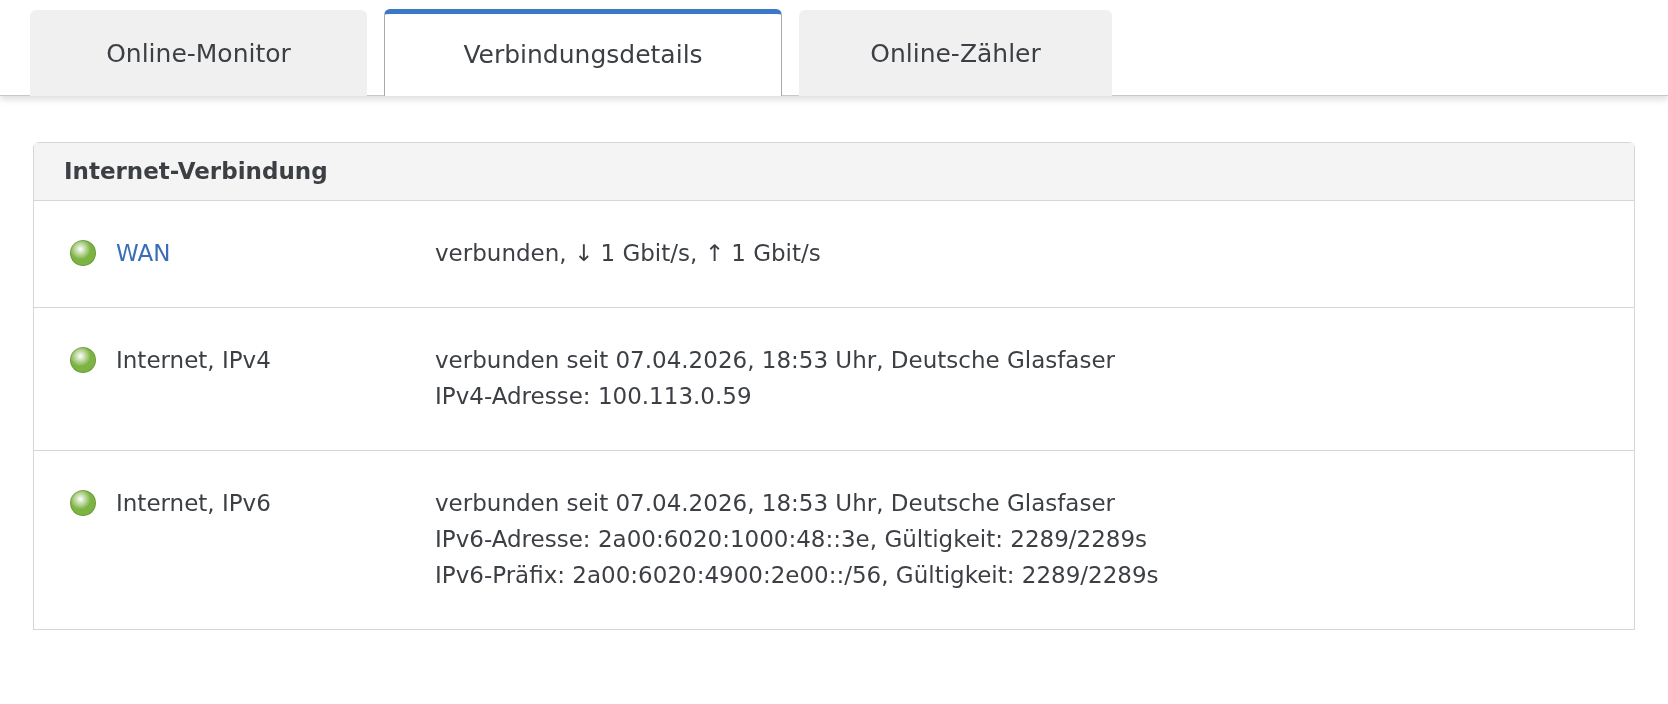 This screenshot has width=1668, height=704. I want to click on tab: Verbindungsdetails, so click(583, 52).